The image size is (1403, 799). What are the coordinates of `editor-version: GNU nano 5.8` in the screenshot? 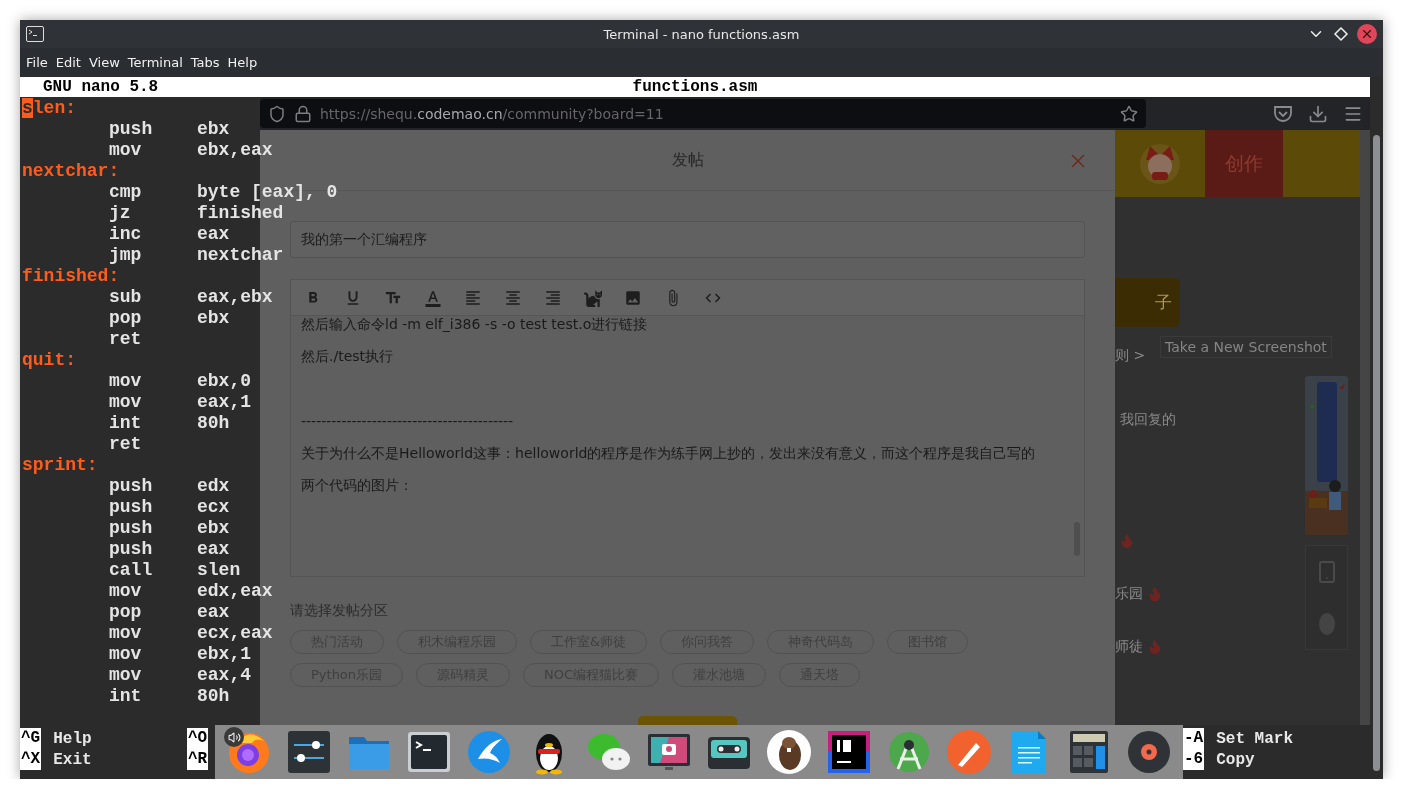 It's located at (101, 87).